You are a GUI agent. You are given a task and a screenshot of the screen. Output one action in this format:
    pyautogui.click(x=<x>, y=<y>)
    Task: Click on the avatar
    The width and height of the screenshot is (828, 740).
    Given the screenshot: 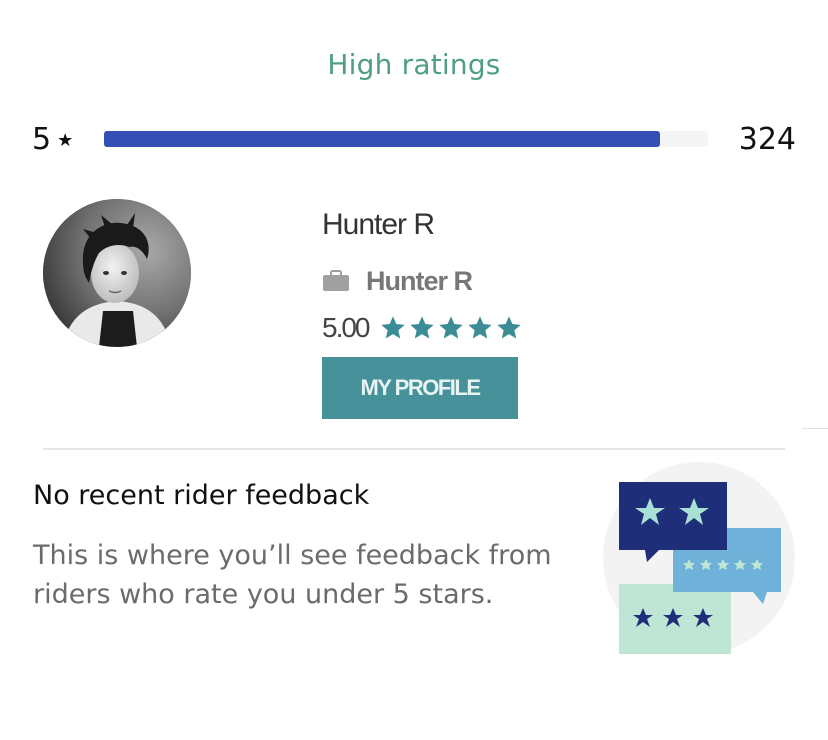 What is the action you would take?
    pyautogui.click(x=117, y=273)
    